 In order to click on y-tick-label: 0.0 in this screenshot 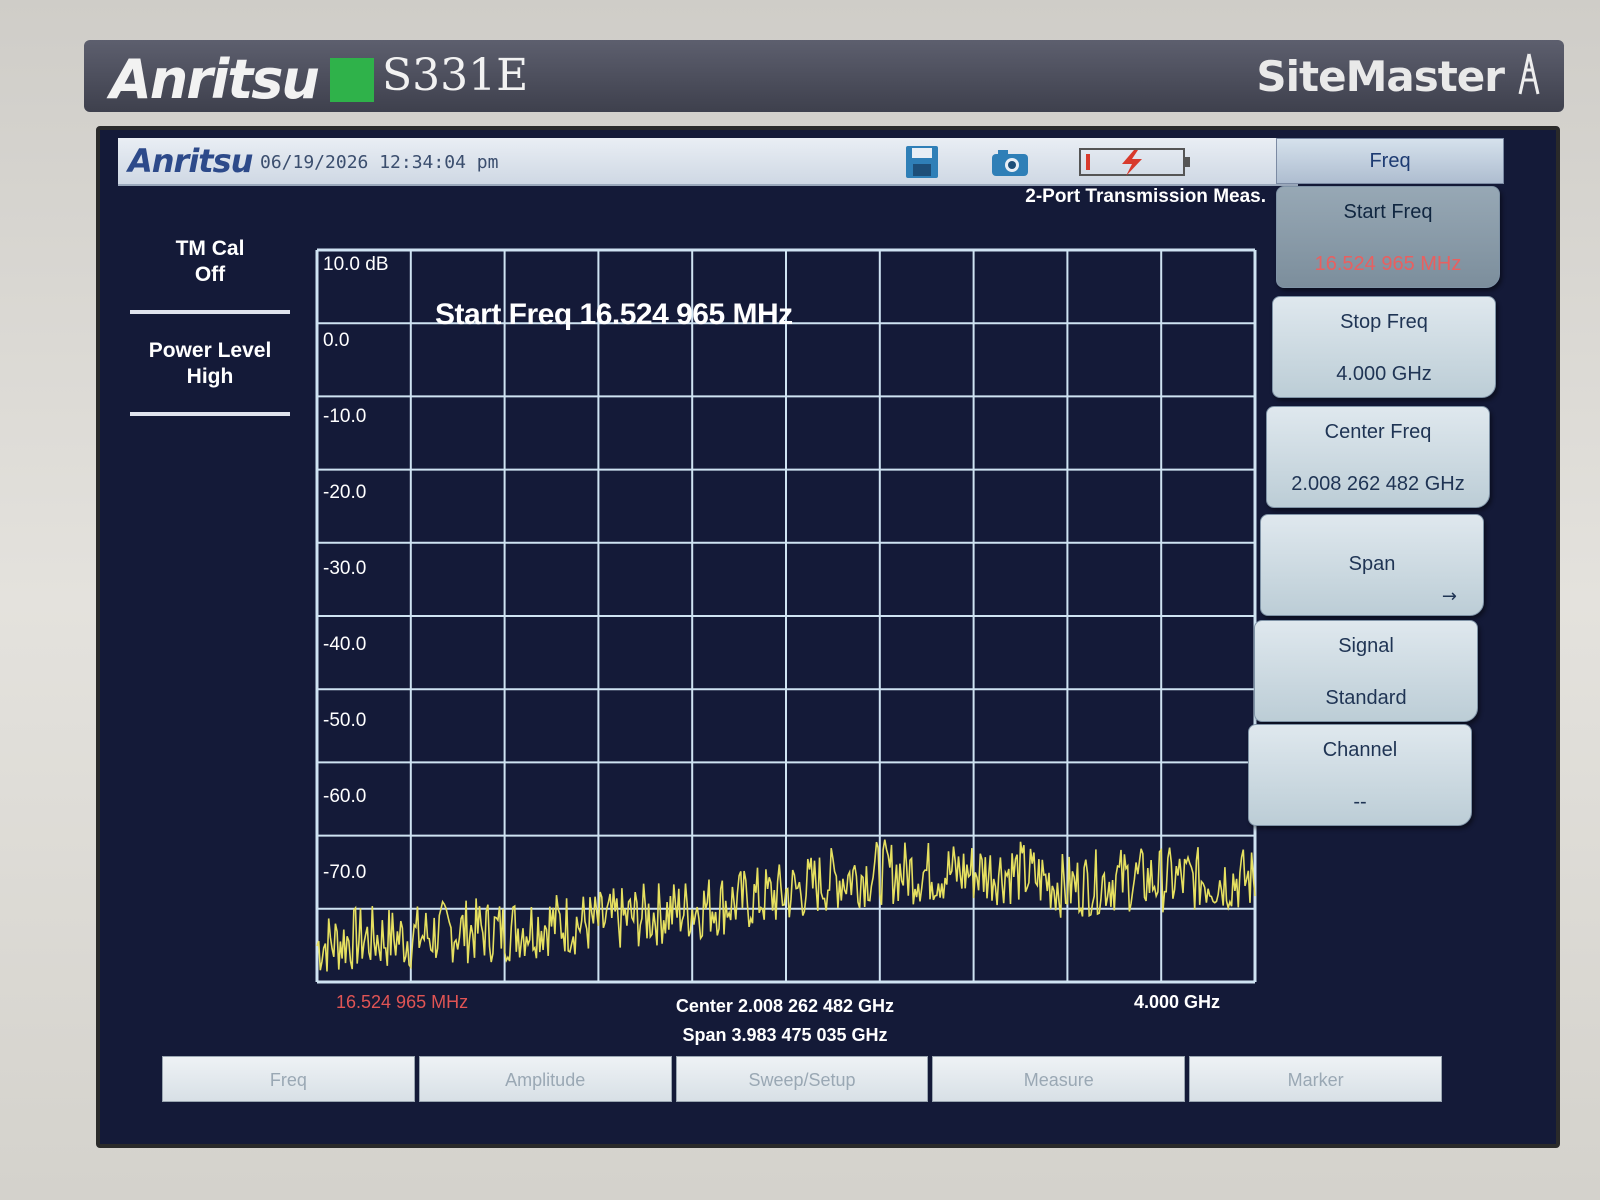, I will do `click(336, 340)`.